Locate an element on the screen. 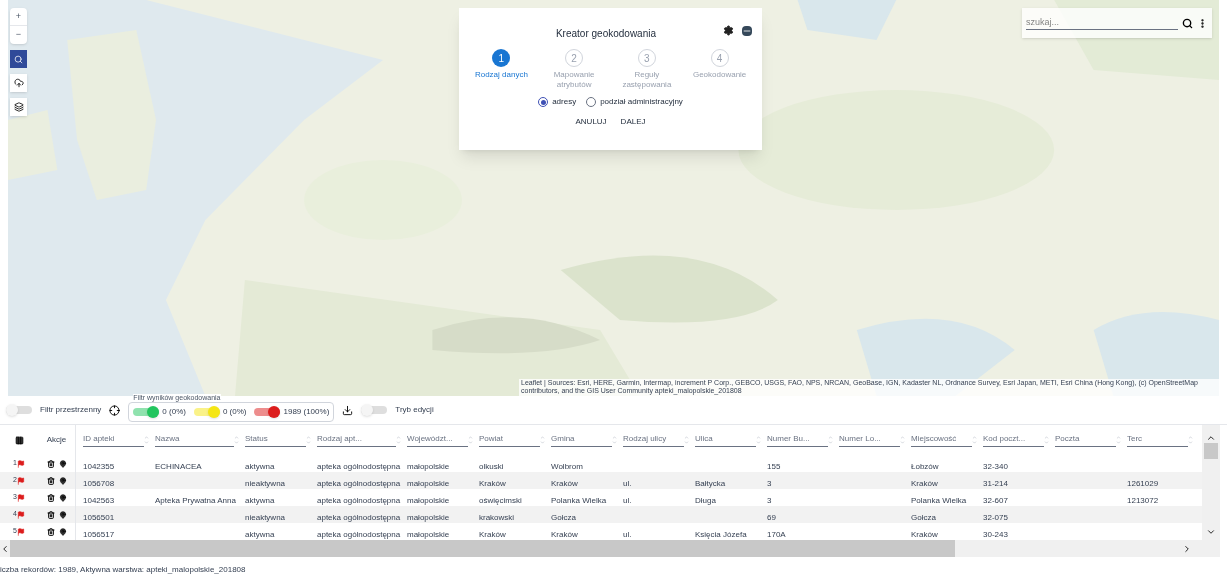 The height and width of the screenshot is (574, 1227). horizontal-scrollbar is located at coordinates (601, 548).